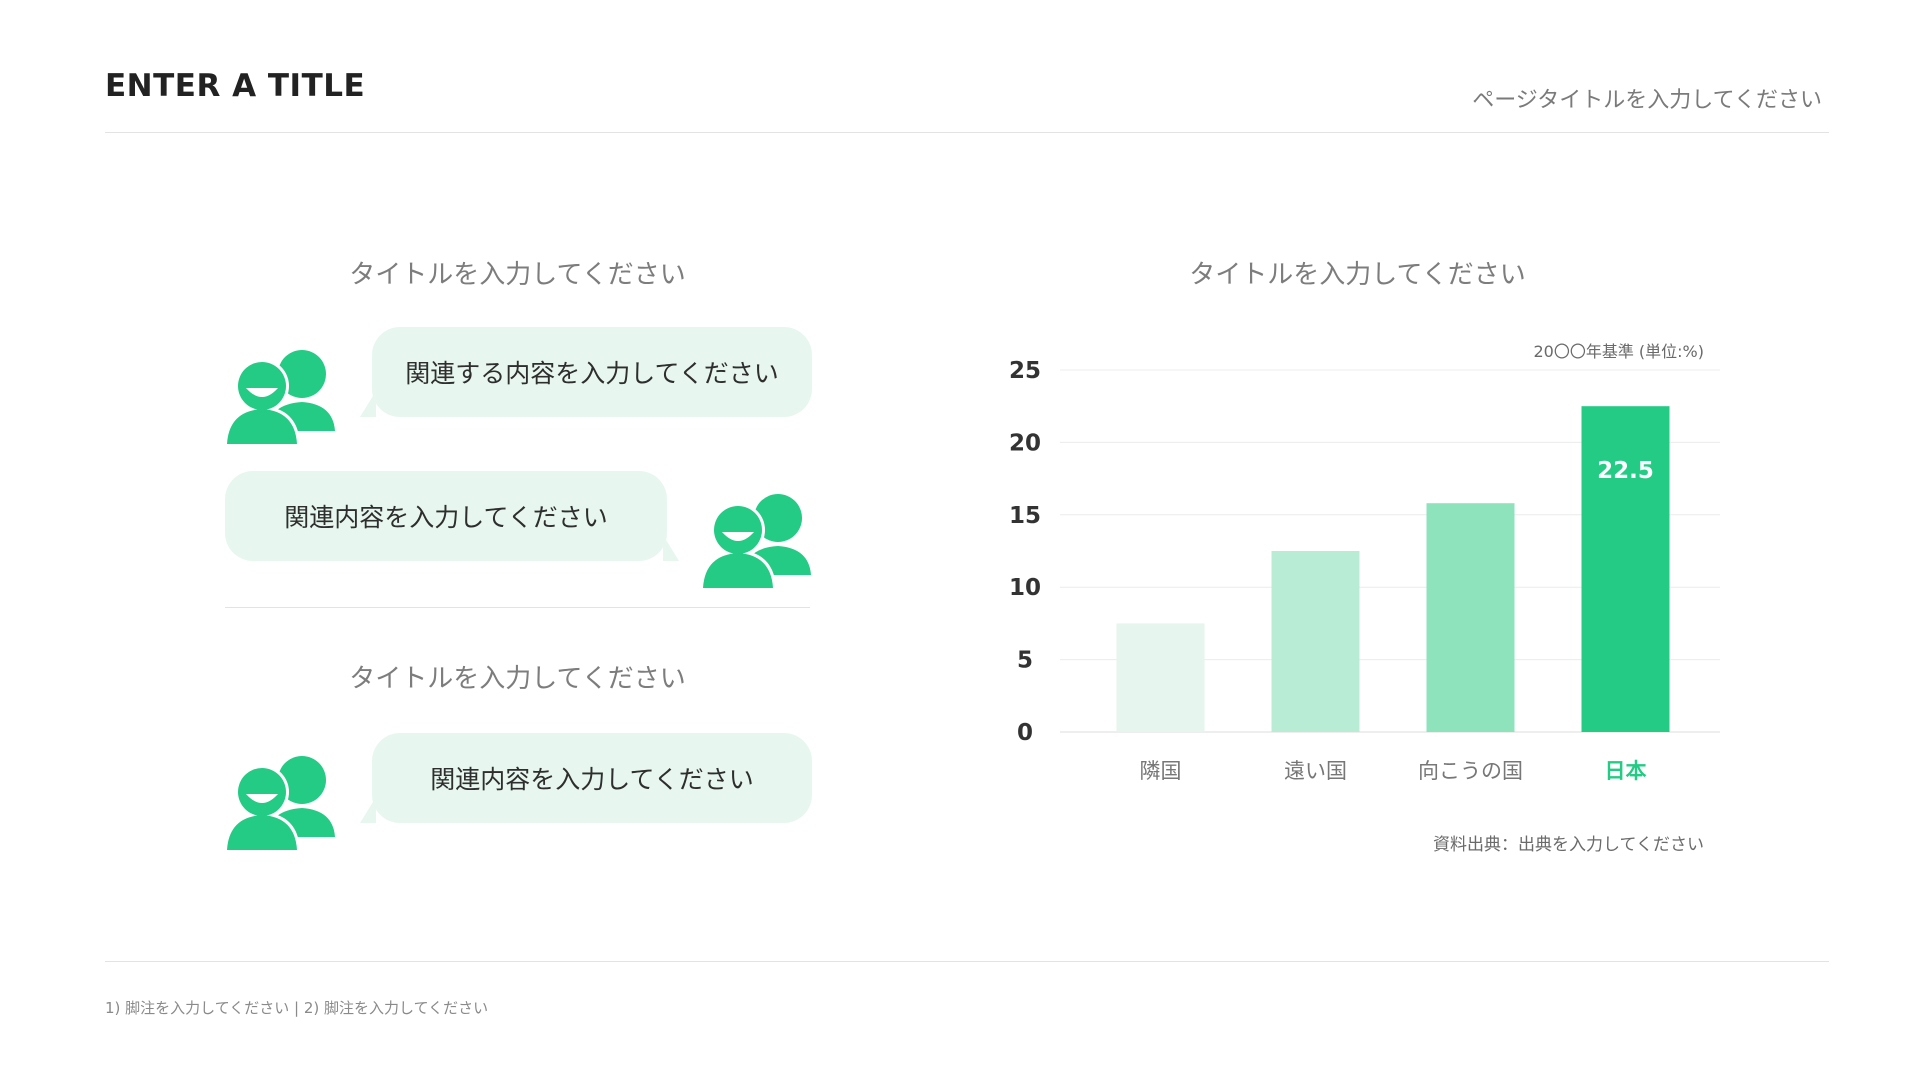 The width and height of the screenshot is (1920, 1080). What do you see at coordinates (1025, 588) in the screenshot?
I see `y-tick-label: 10` at bounding box center [1025, 588].